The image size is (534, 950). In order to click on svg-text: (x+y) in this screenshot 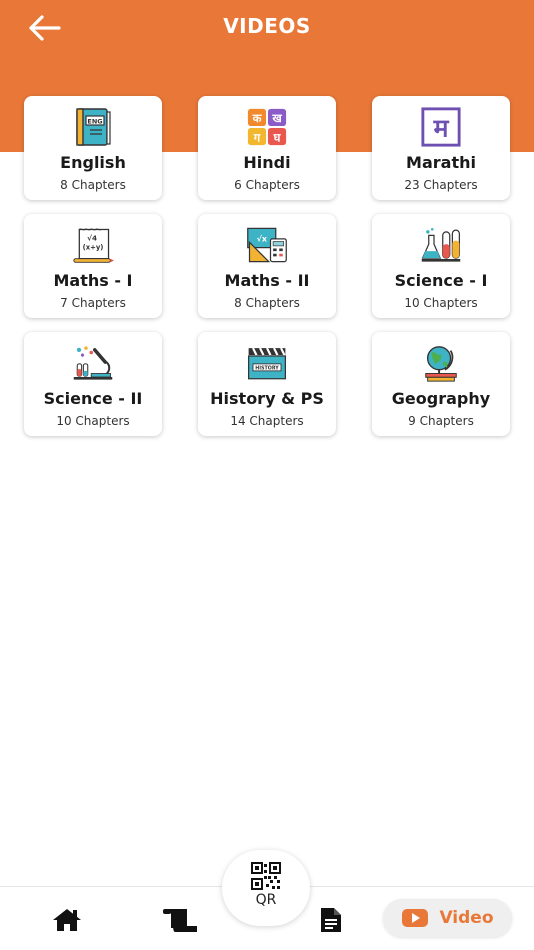, I will do `click(93, 248)`.